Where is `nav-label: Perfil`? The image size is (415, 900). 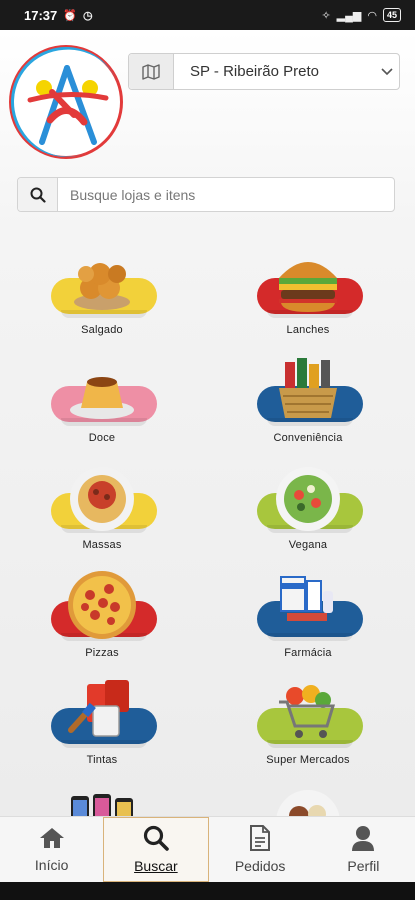
nav-label: Perfil is located at coordinates (363, 866).